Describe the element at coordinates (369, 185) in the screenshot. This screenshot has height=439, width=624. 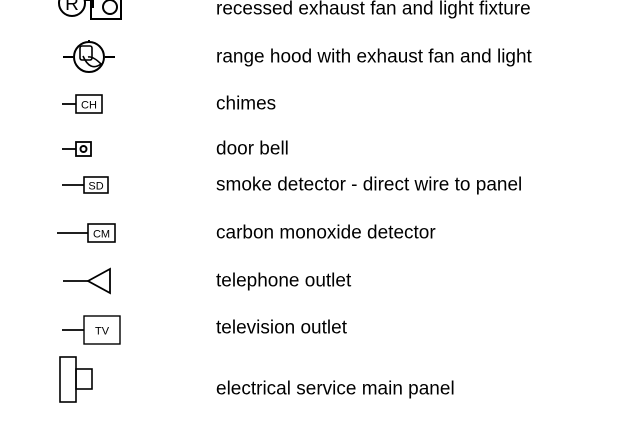
I see `legend-label: smoke detector - direct wire to panel` at that location.